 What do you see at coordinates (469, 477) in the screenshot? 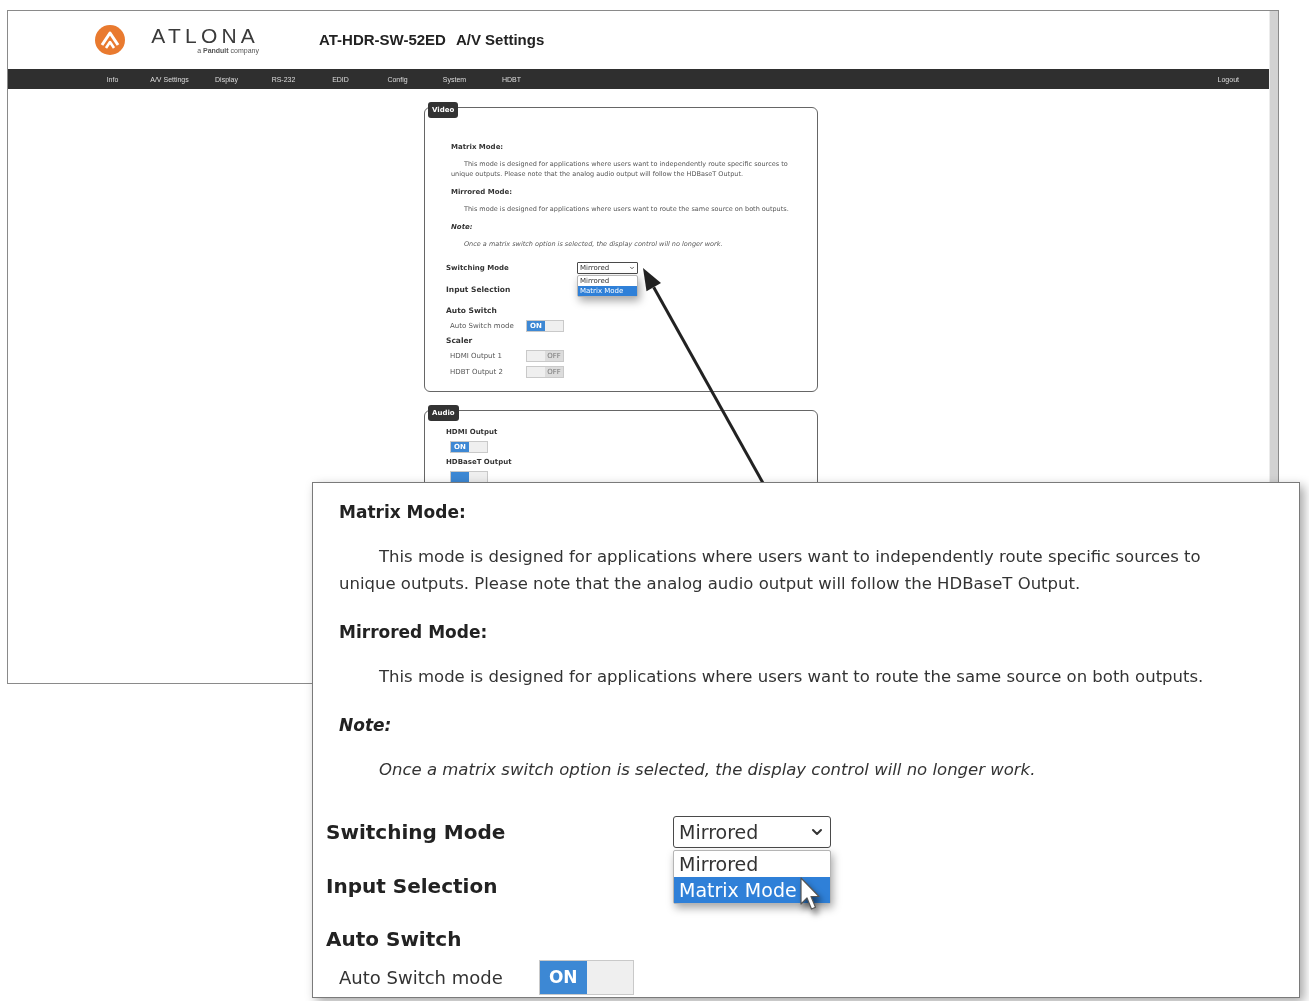
I see `toggle-switch` at bounding box center [469, 477].